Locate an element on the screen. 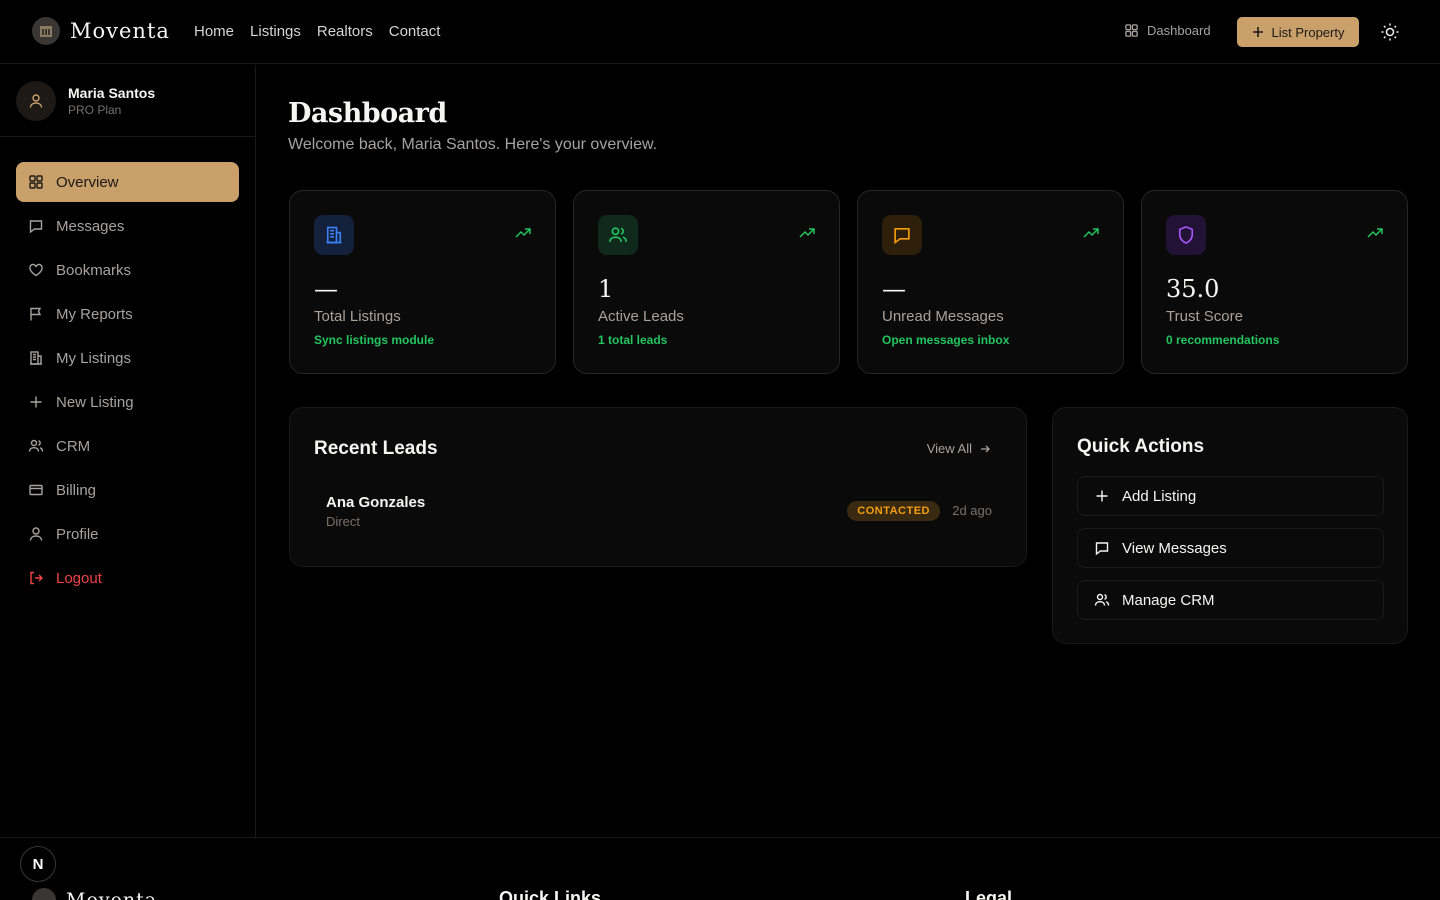  quick-actions-title: Quick Actions is located at coordinates (1141, 446).